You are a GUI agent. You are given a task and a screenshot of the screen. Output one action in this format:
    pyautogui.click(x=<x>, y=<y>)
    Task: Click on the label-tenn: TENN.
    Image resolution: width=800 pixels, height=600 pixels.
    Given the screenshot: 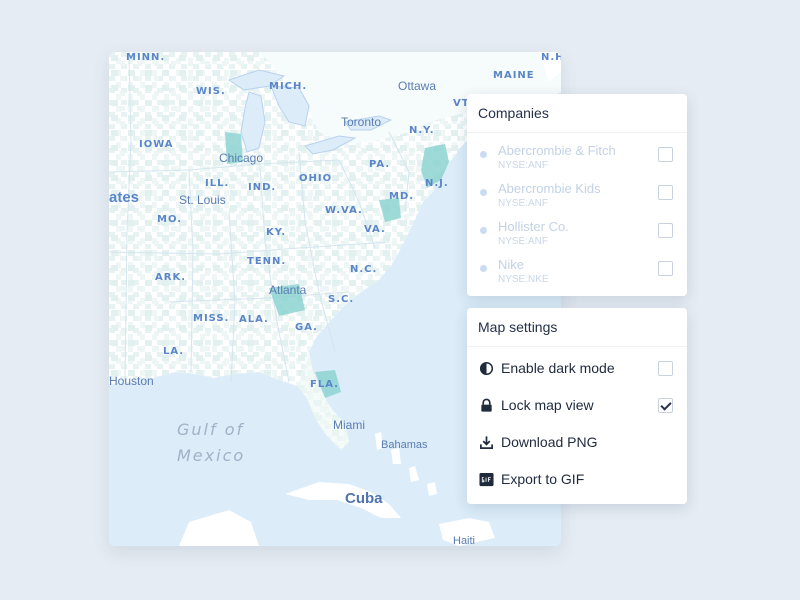 What is the action you would take?
    pyautogui.click(x=267, y=261)
    